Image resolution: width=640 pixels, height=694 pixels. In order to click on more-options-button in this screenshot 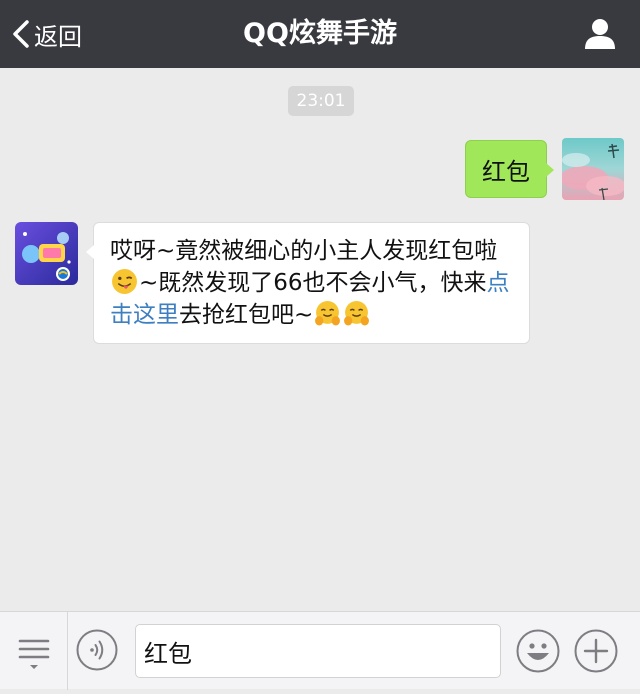, I will do `click(596, 651)`.